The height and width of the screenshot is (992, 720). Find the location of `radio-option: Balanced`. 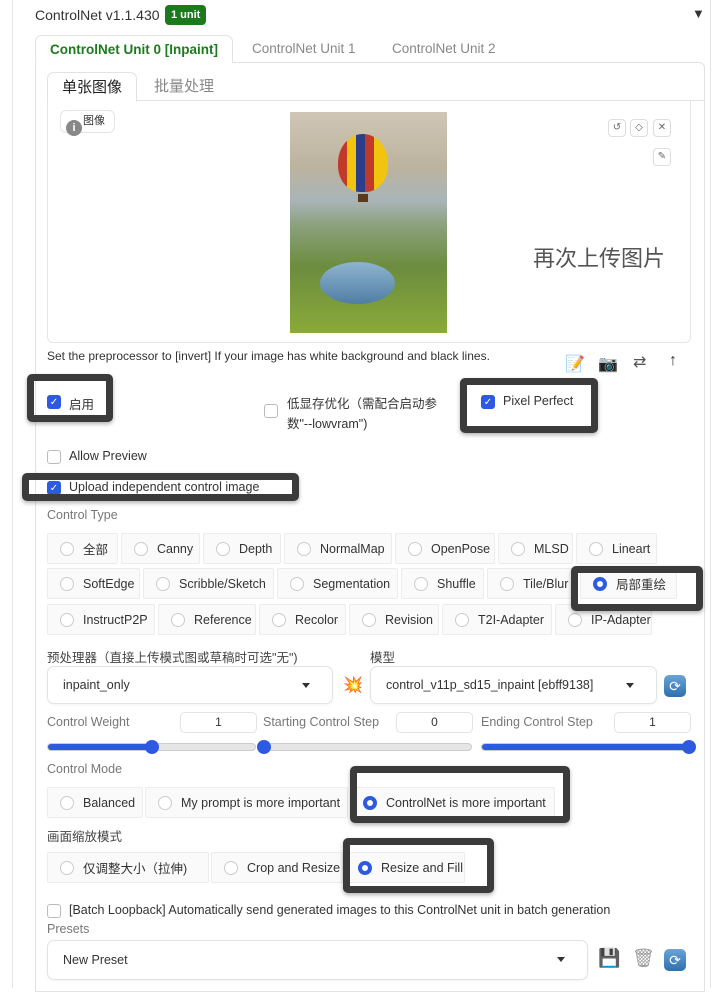

radio-option: Balanced is located at coordinates (95, 802).